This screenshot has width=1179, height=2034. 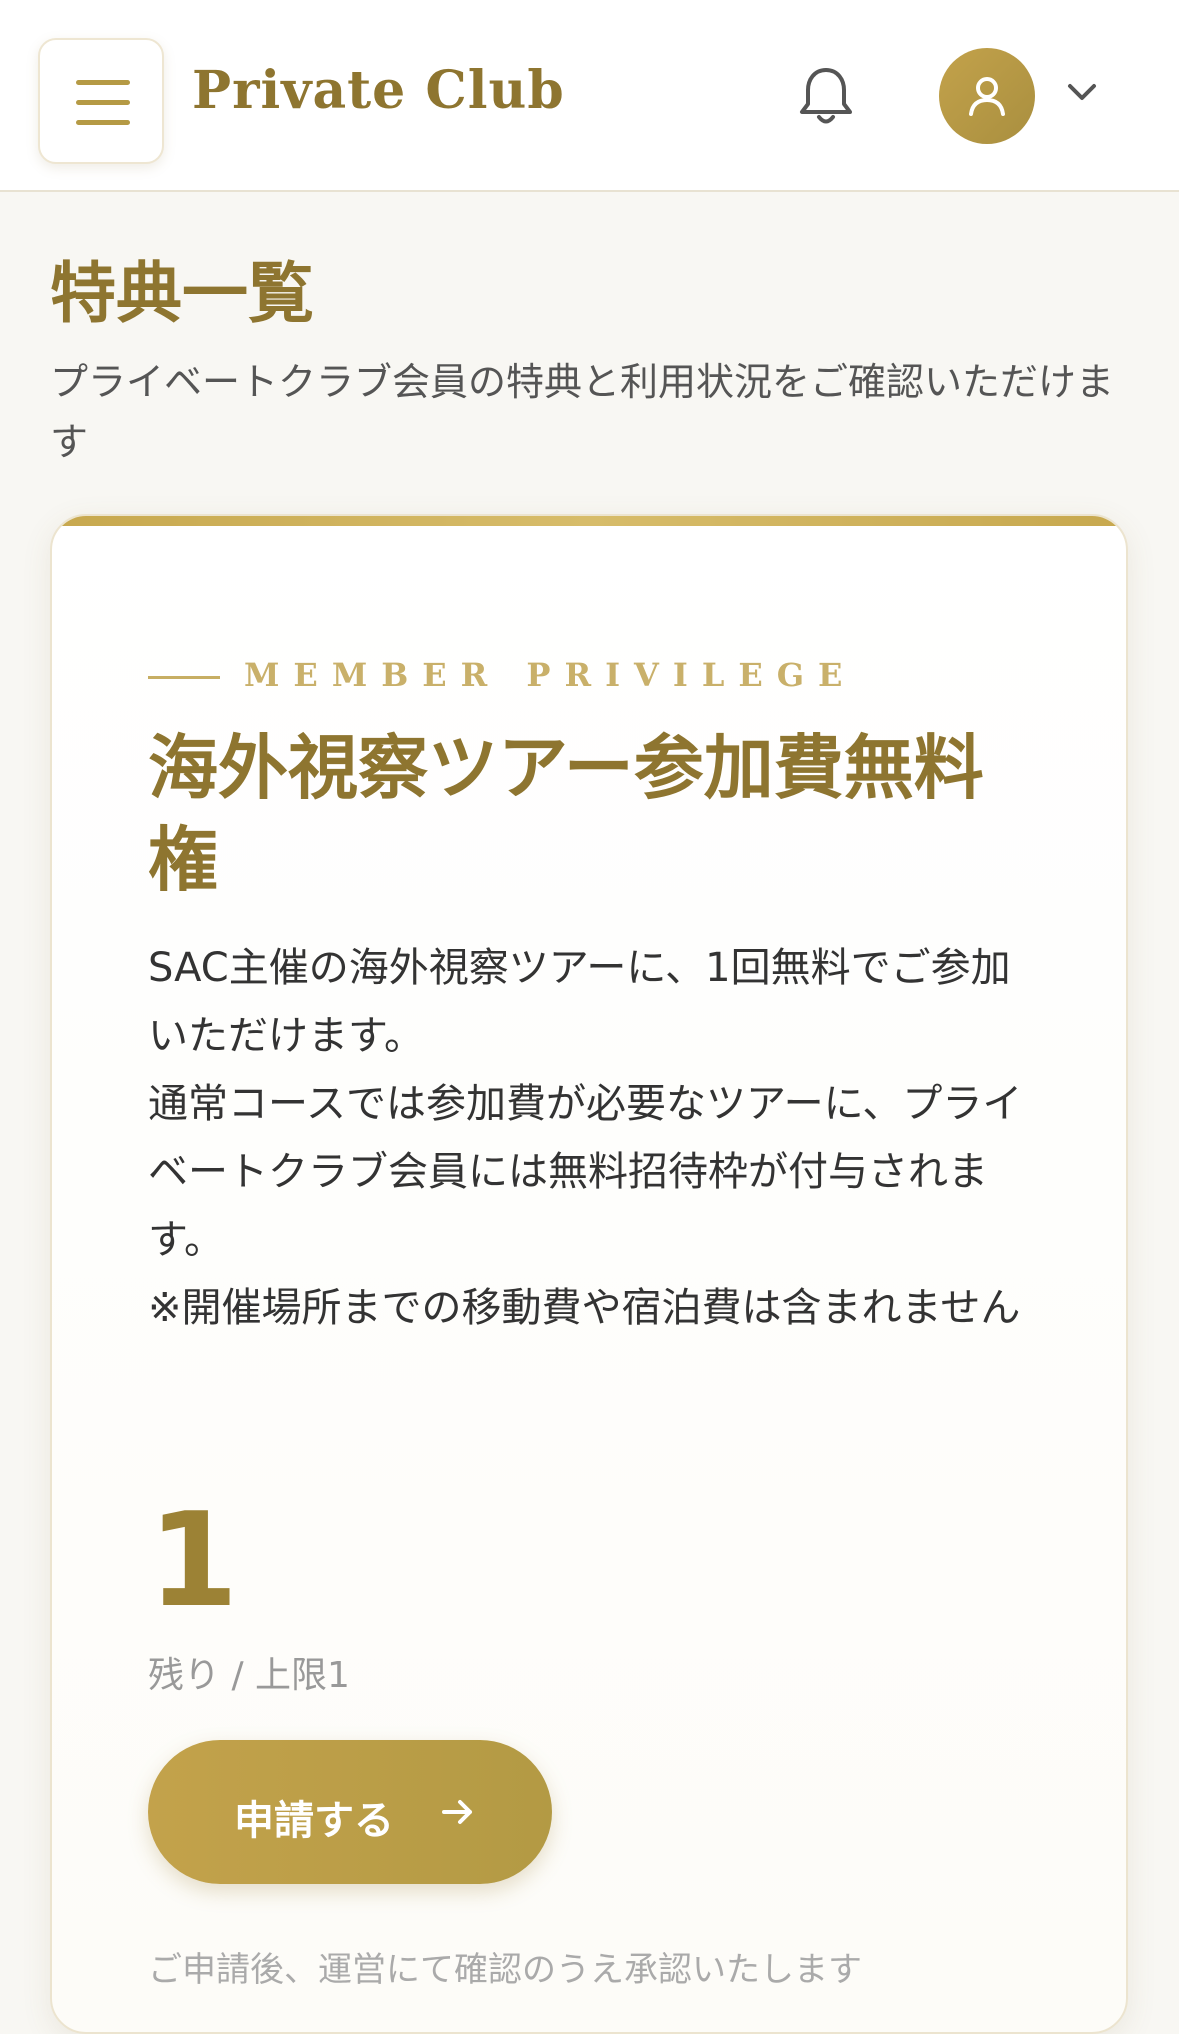 What do you see at coordinates (550, 675) in the screenshot?
I see `privilege-eyebrow: MEMBER PRIVILEGE` at bounding box center [550, 675].